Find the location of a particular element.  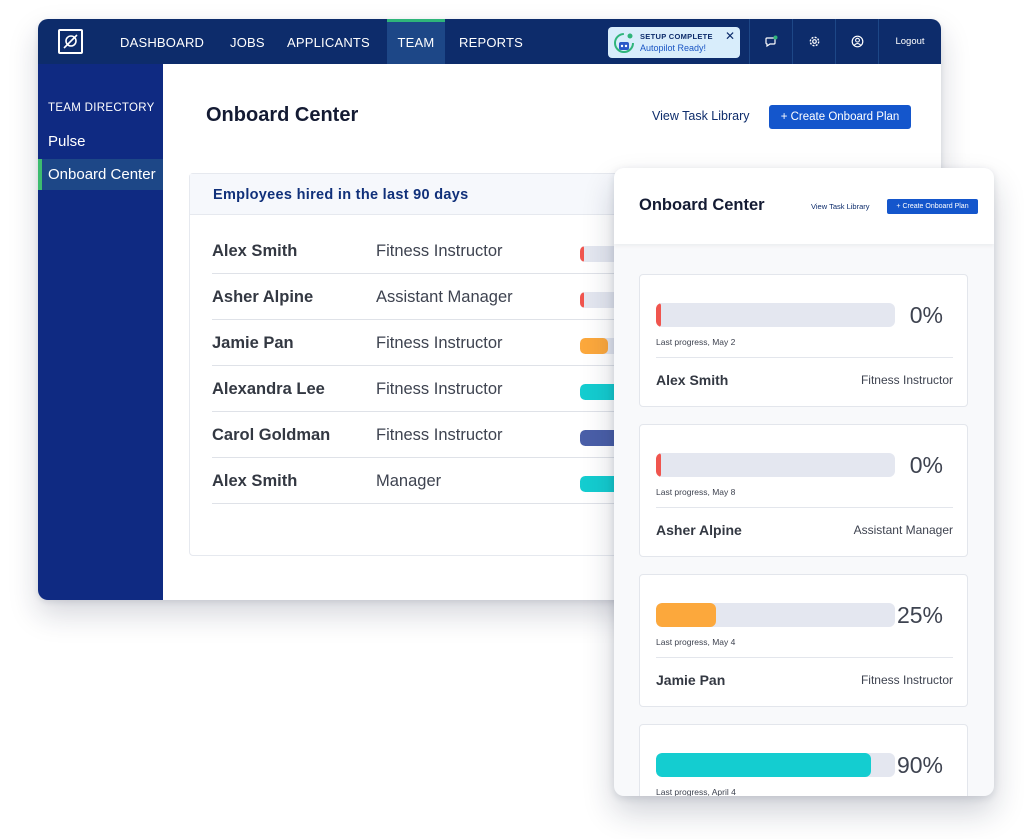

last-progress-date: Last progress, May 4 is located at coordinates (696, 642).